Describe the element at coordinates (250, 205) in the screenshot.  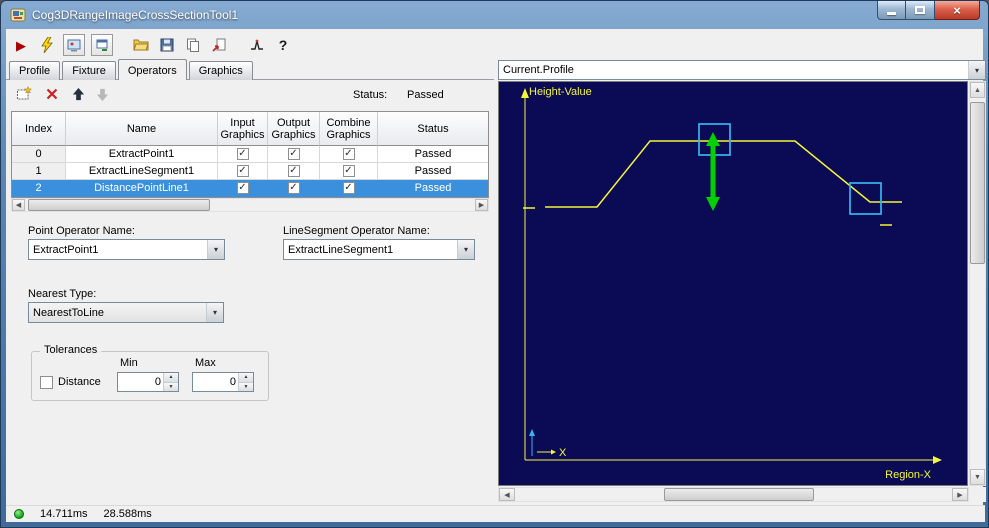
I see `table-hscrollbar: ◀ ▶` at that location.